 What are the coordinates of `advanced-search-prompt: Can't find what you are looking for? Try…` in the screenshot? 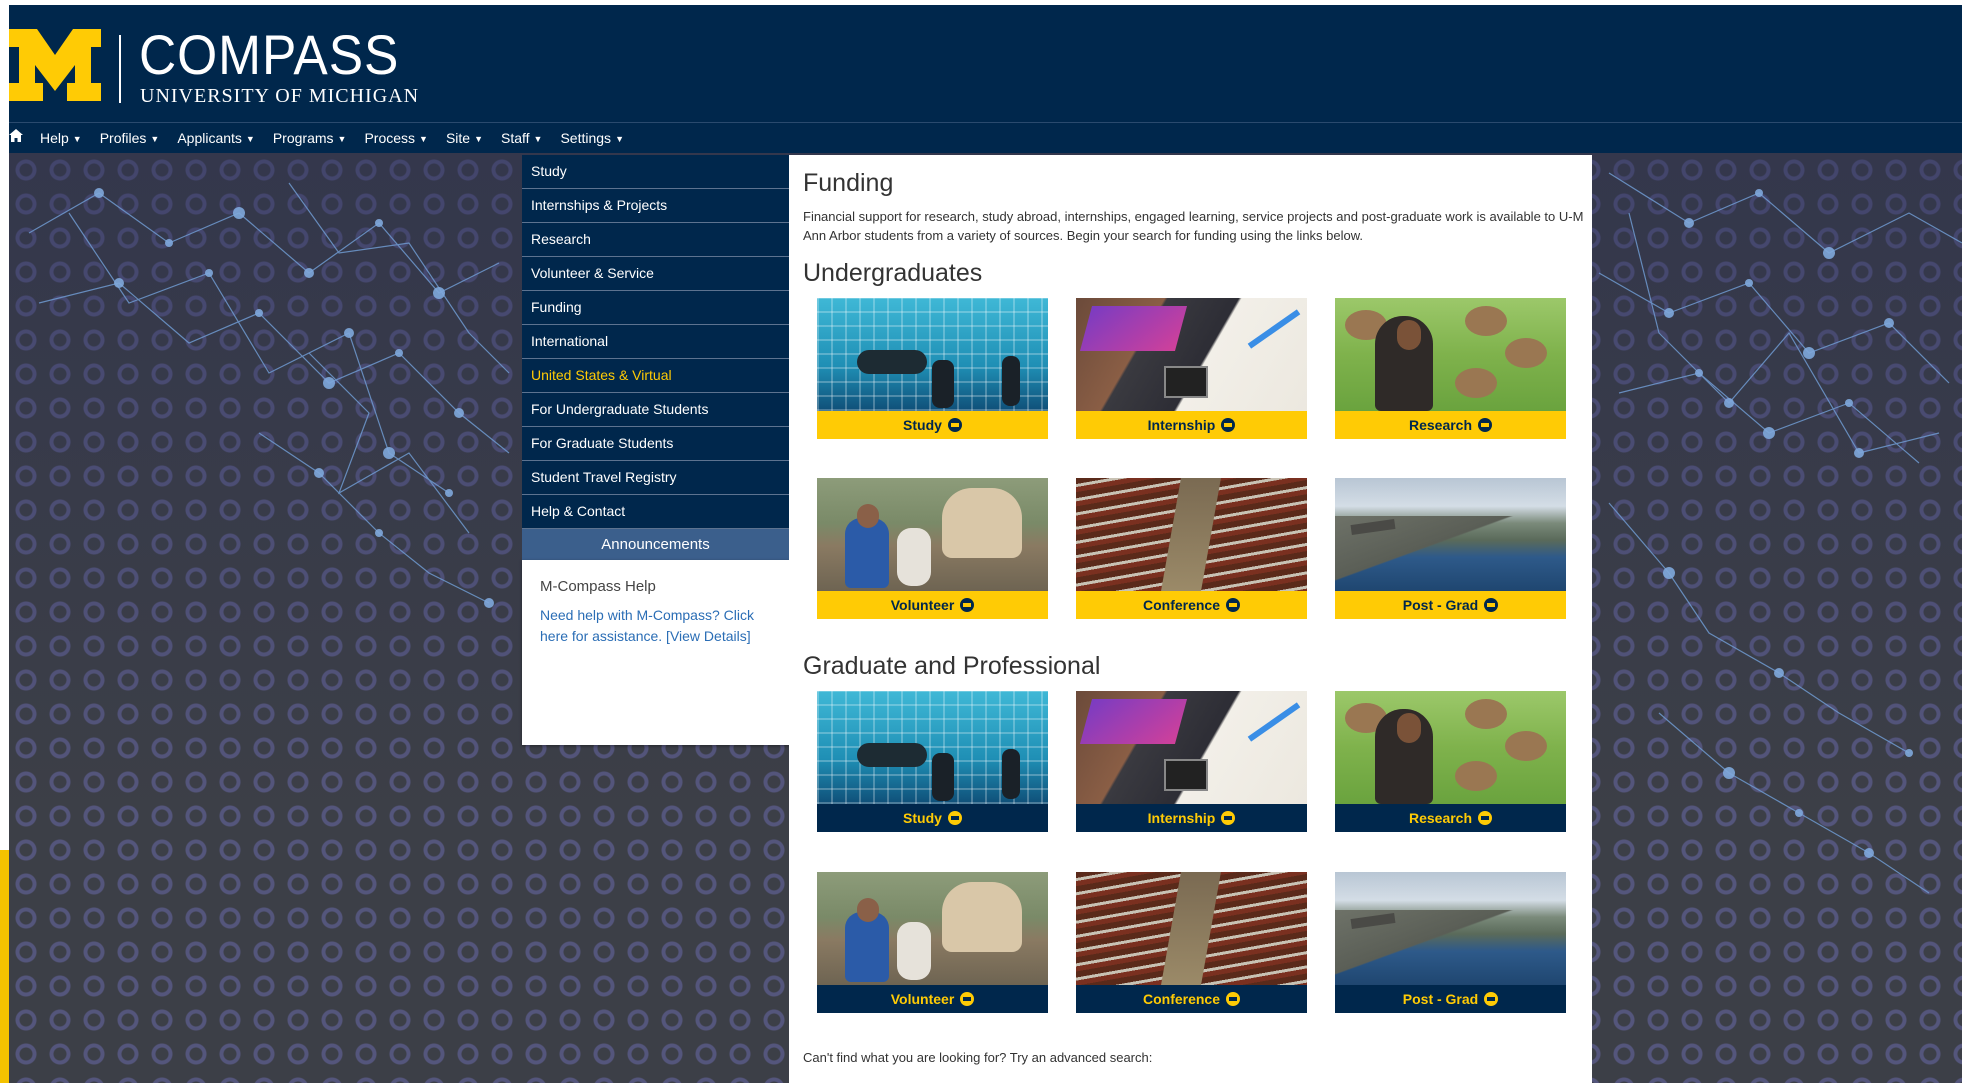 It's located at (978, 1057).